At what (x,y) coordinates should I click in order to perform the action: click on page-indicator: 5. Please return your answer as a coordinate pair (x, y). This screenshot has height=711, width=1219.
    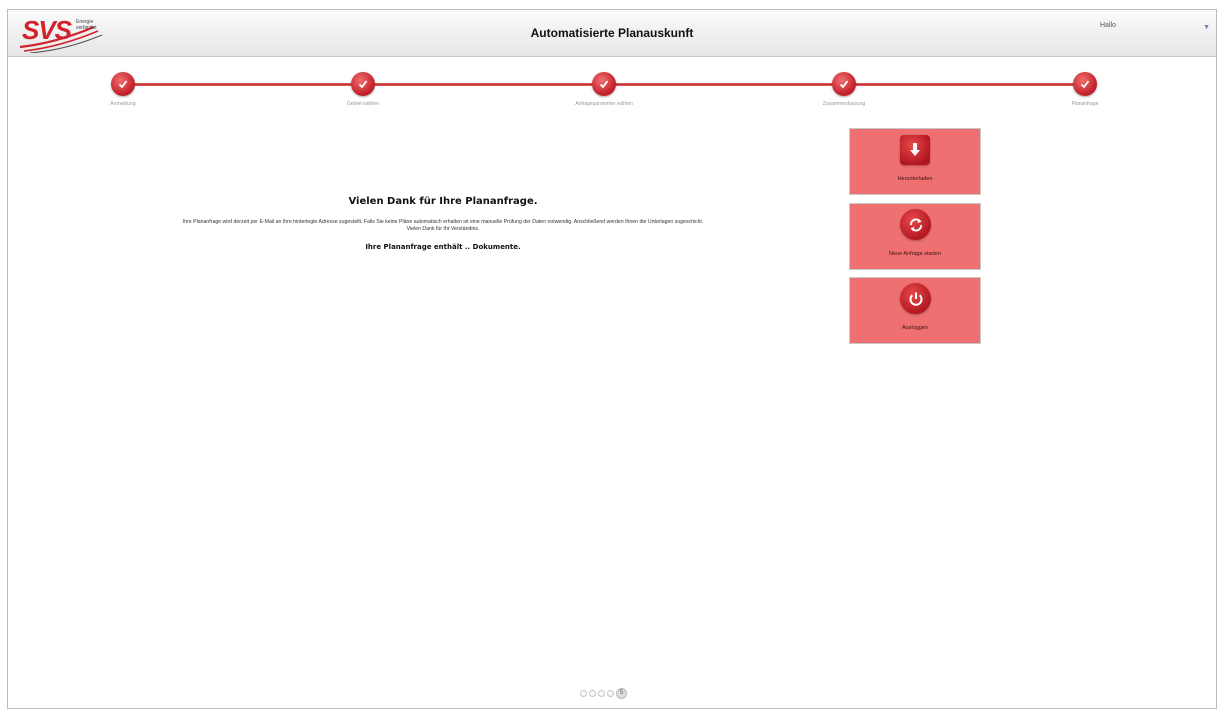
    Looking at the image, I should click on (603, 693).